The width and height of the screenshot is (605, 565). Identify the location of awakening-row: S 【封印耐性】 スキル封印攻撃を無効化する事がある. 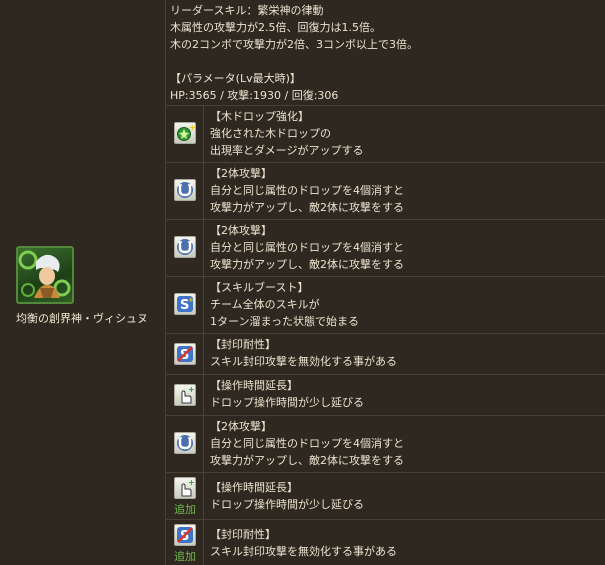
(385, 354).